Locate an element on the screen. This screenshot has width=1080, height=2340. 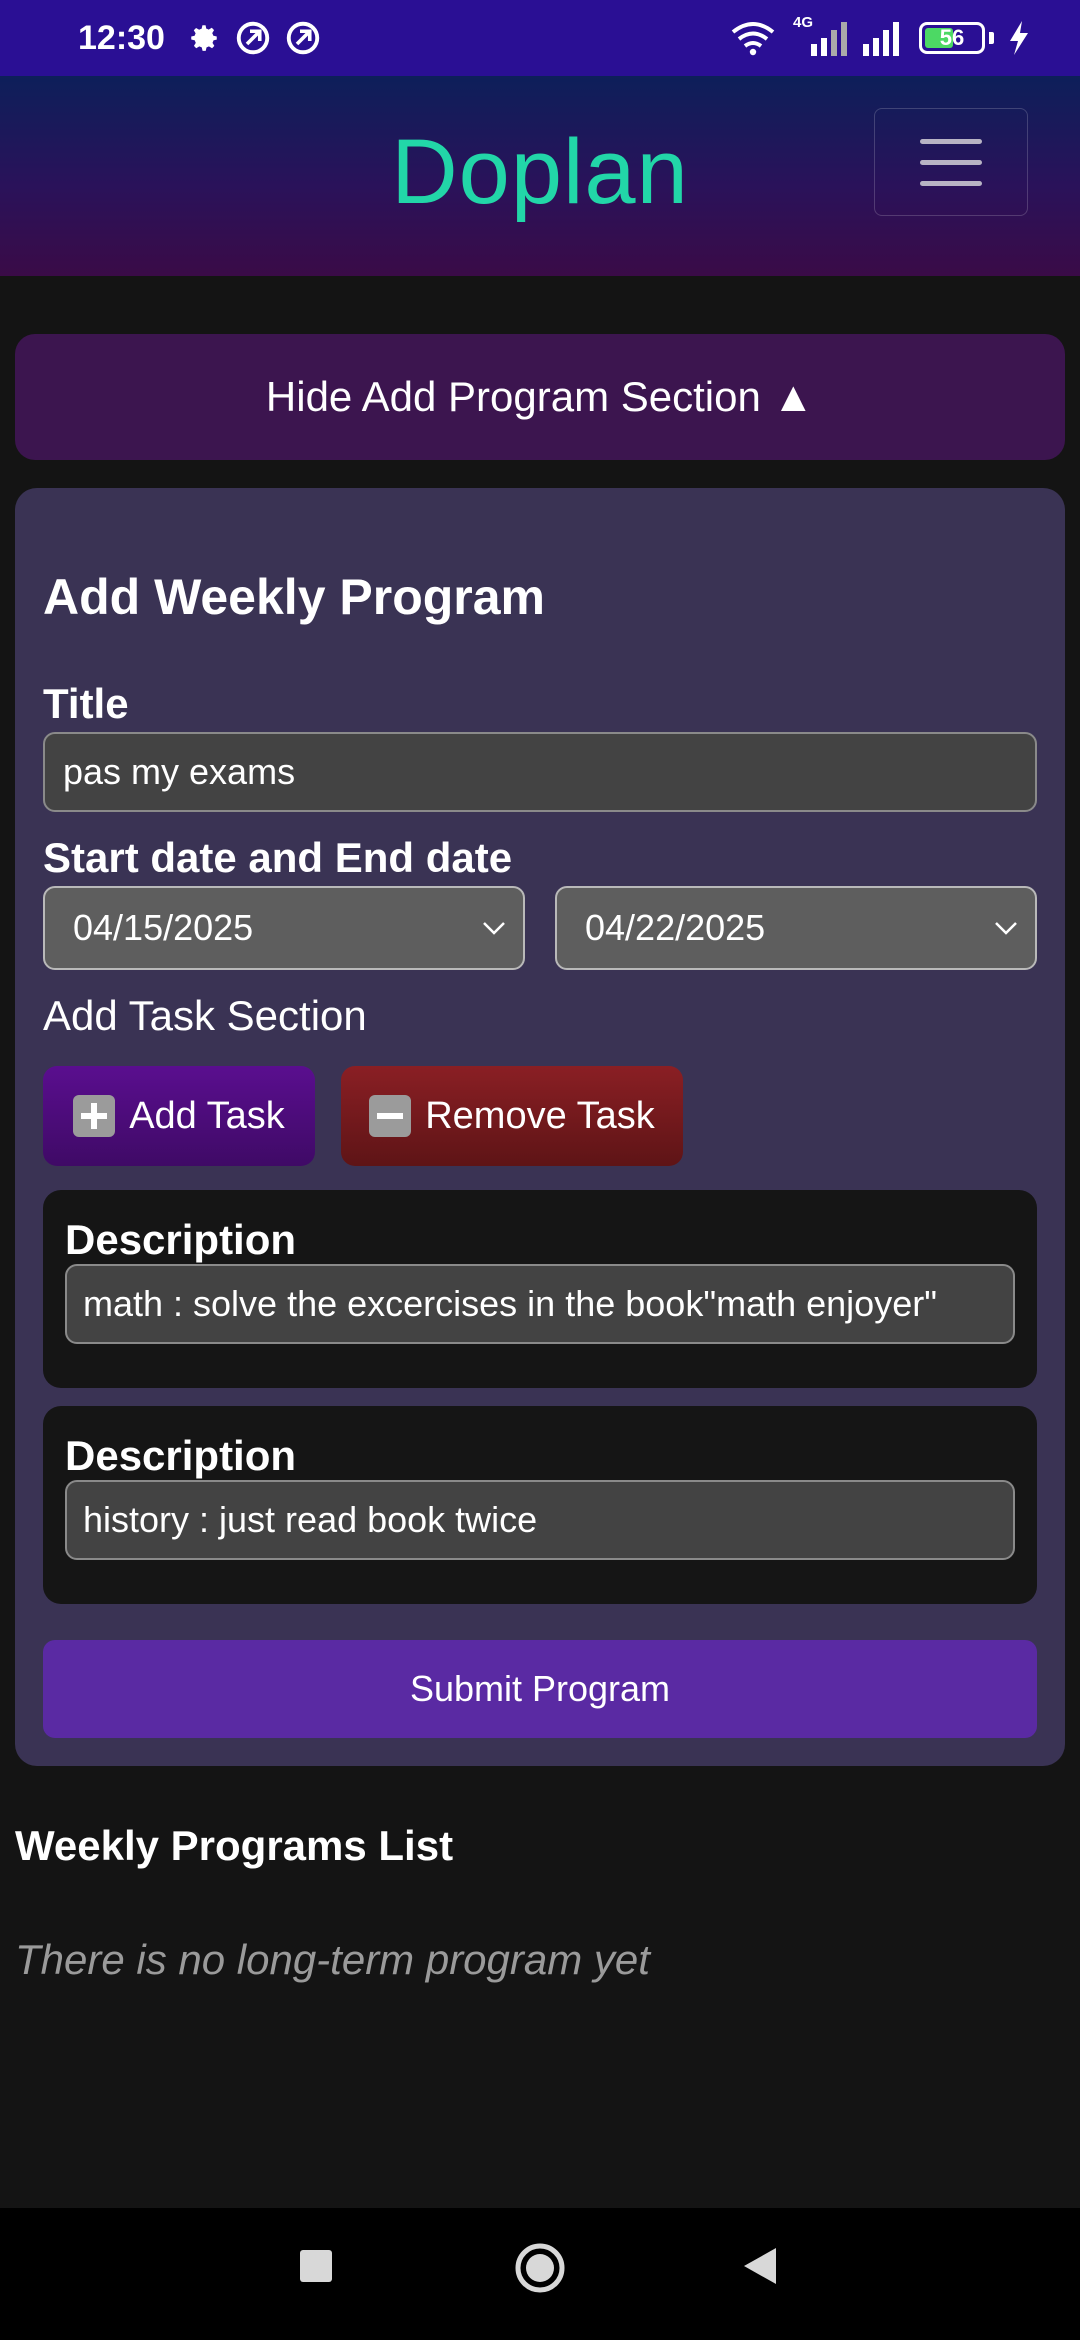
add-task-label: Add Task is located at coordinates (207, 1115).